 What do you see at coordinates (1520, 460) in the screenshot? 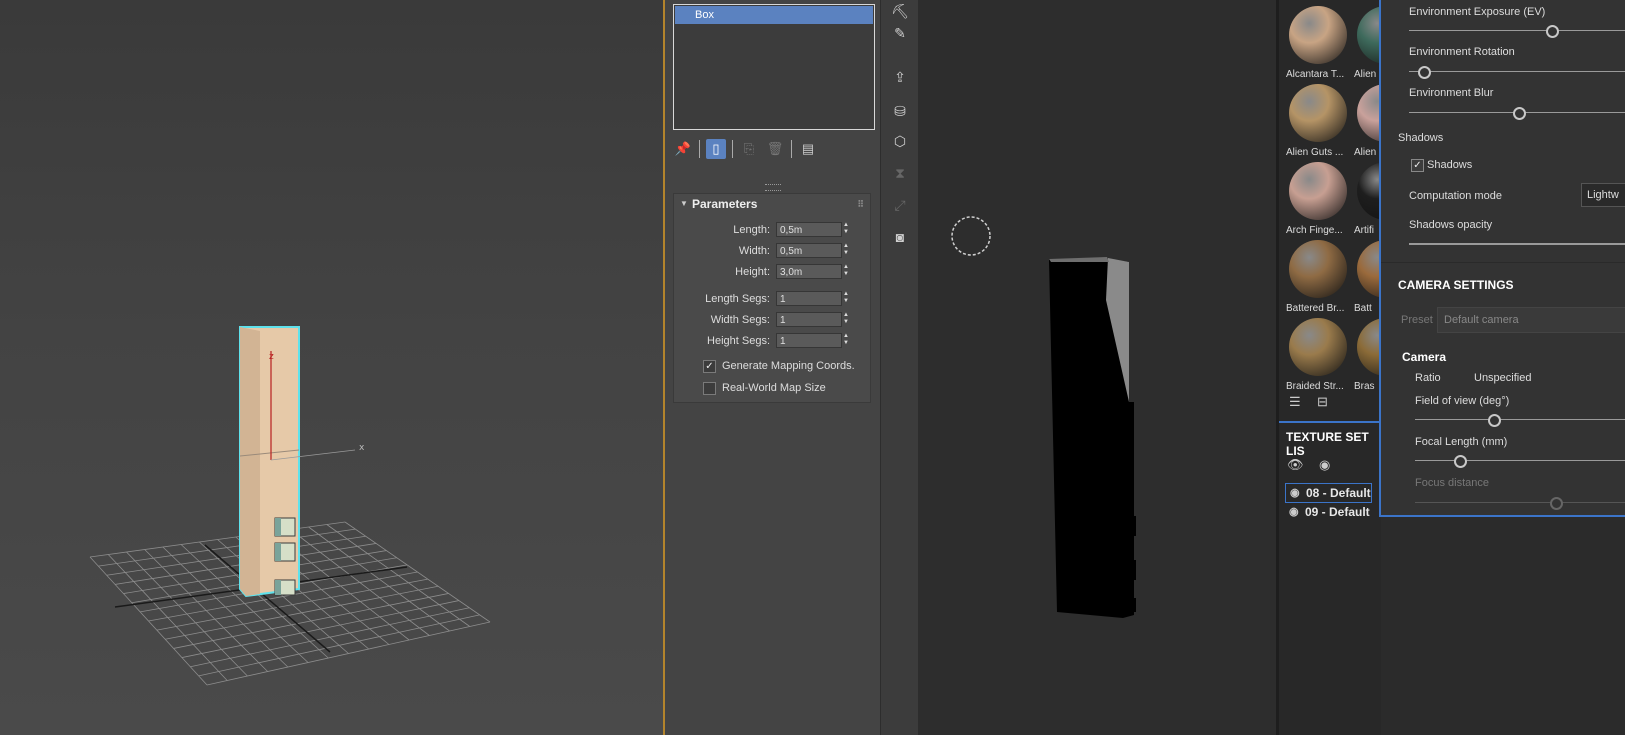
I see `focal-length-slider` at bounding box center [1520, 460].